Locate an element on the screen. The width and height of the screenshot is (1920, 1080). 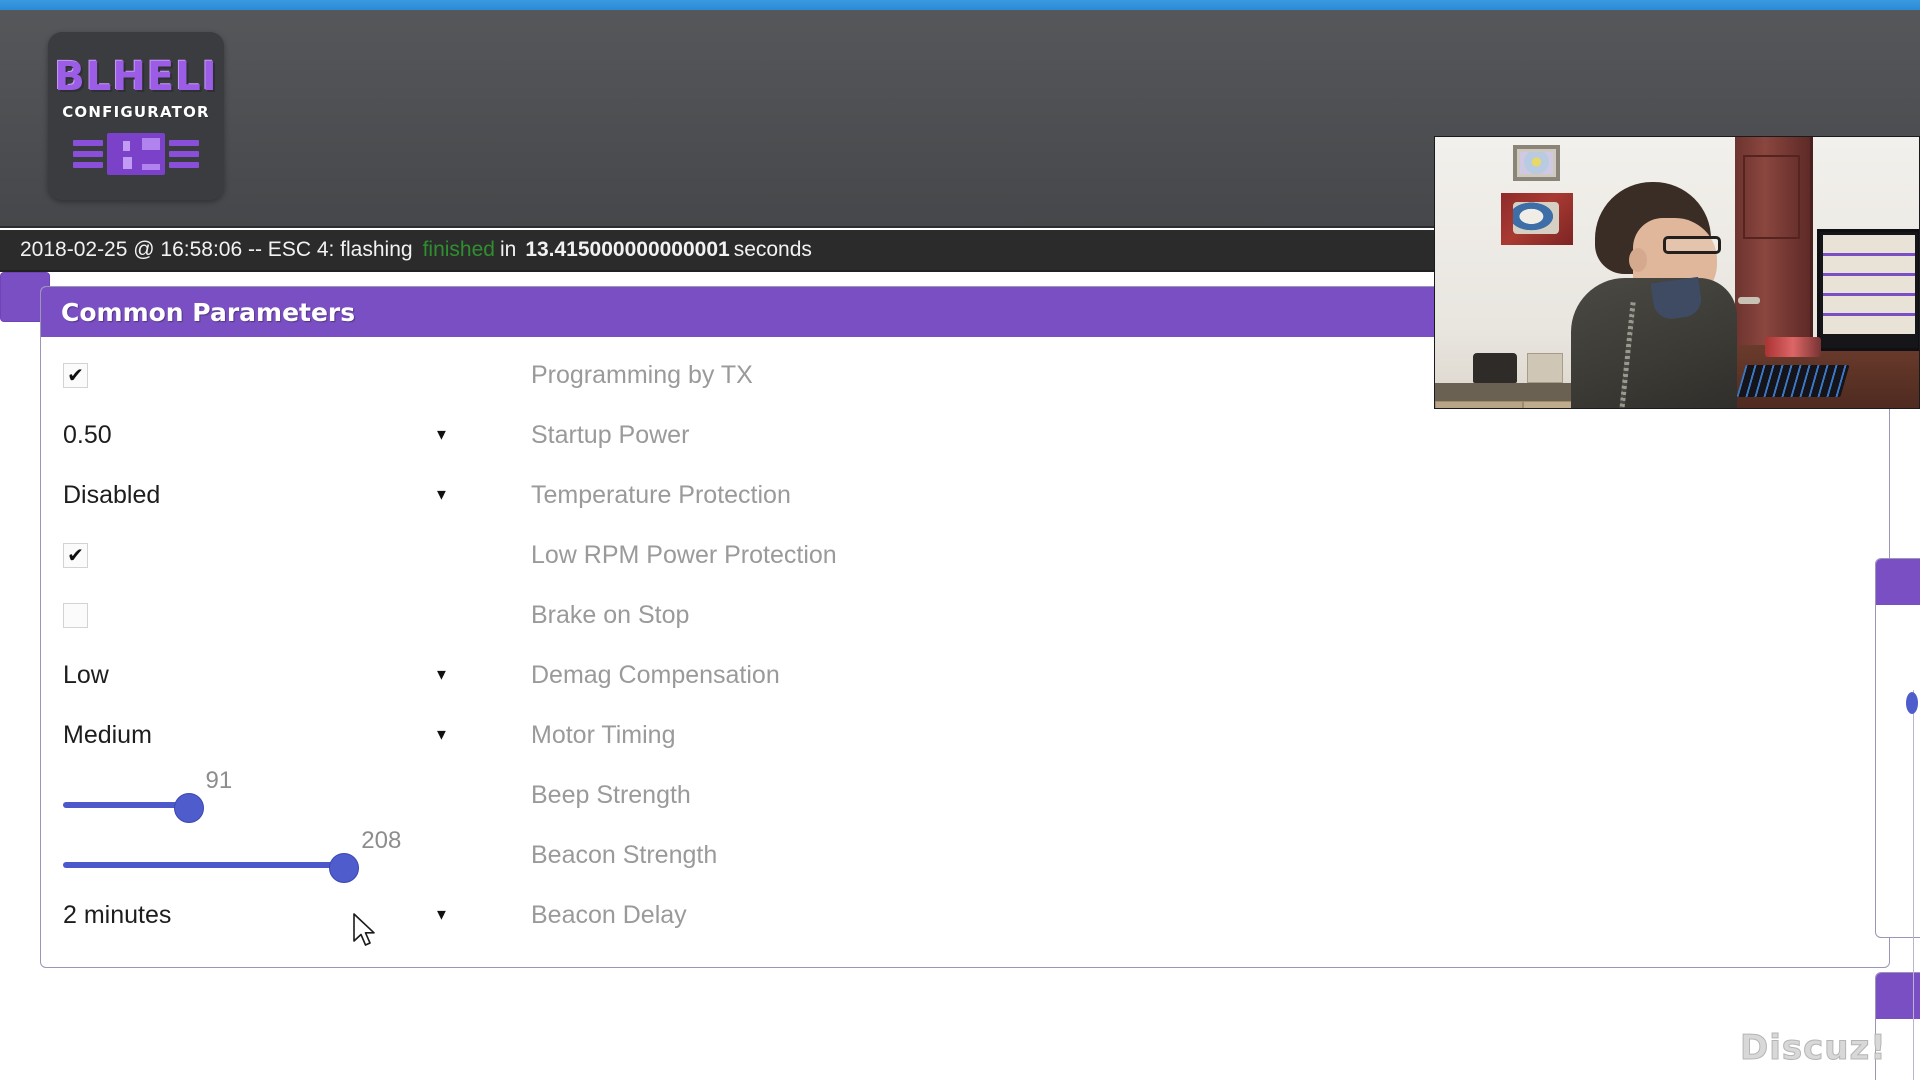
parameter-control-cell: 208 is located at coordinates (256, 855).